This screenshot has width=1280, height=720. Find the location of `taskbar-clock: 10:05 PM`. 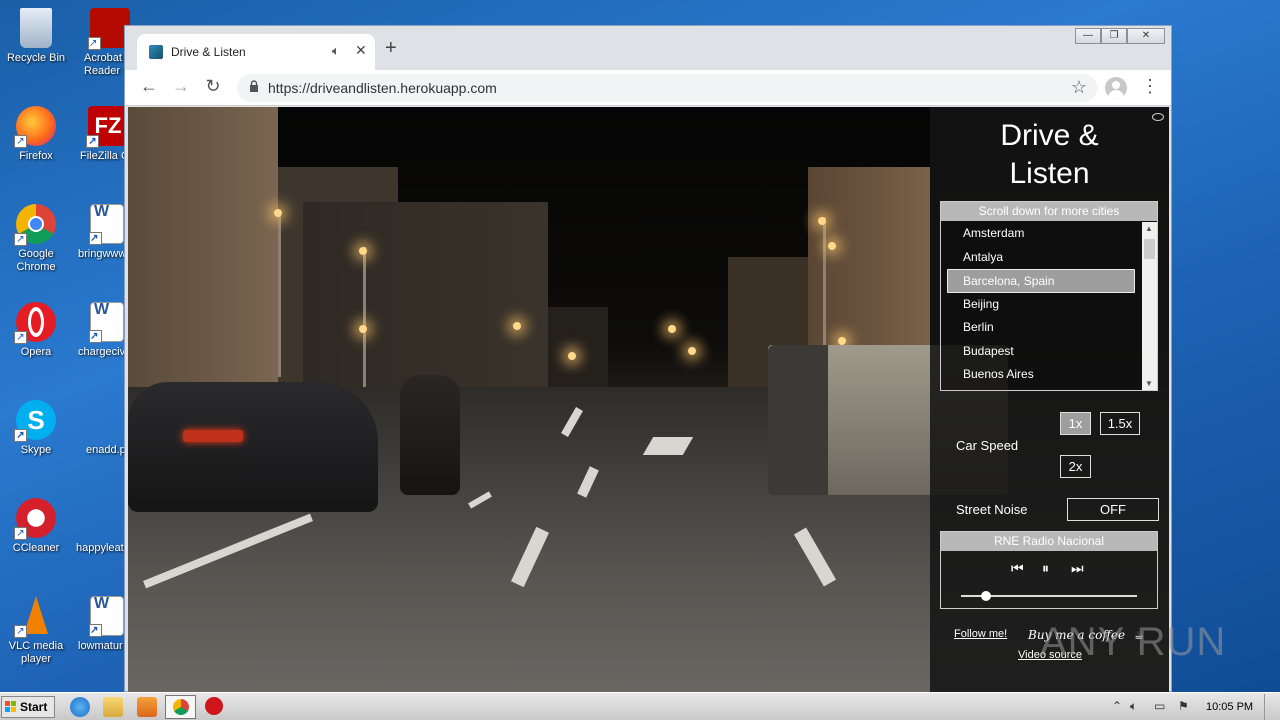

taskbar-clock: 10:05 PM is located at coordinates (1229, 707).